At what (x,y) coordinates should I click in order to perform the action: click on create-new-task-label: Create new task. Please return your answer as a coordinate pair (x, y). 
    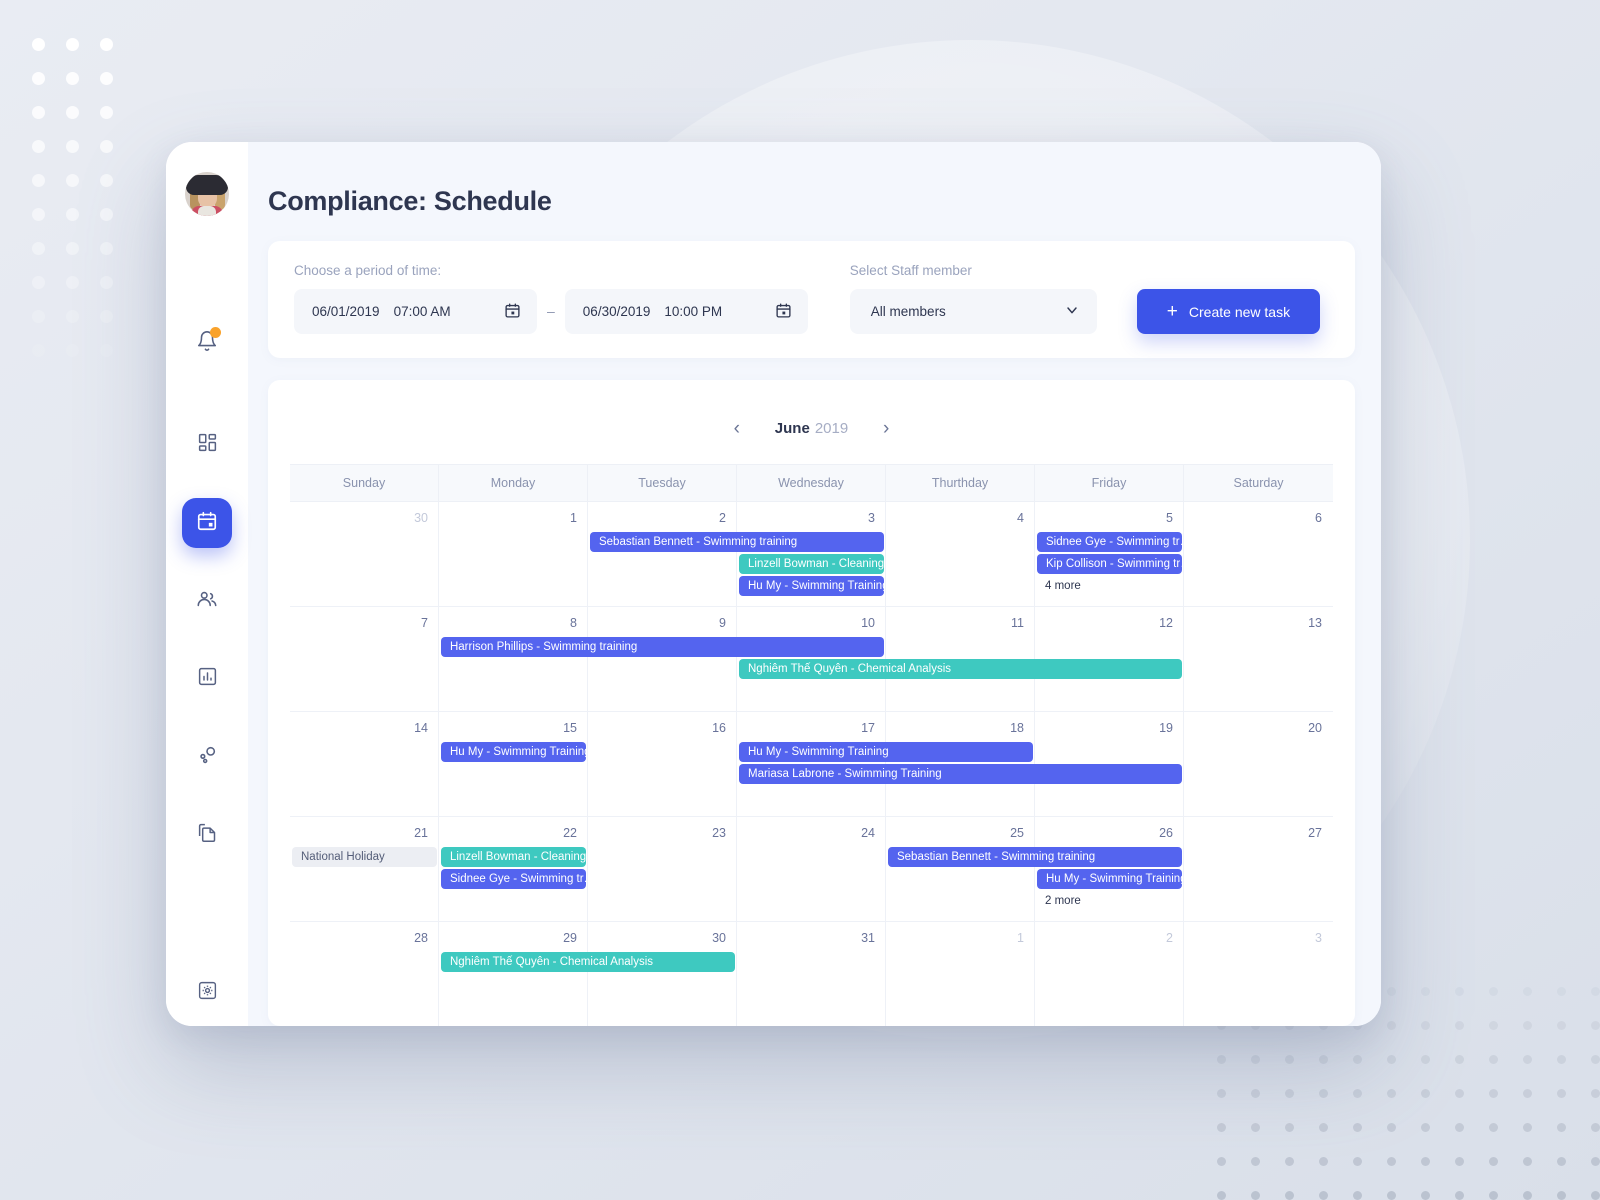
    Looking at the image, I should click on (1239, 311).